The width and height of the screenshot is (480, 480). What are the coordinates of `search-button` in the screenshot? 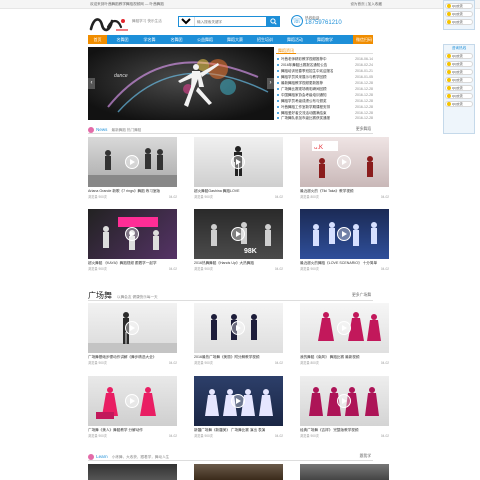 It's located at (273, 21).